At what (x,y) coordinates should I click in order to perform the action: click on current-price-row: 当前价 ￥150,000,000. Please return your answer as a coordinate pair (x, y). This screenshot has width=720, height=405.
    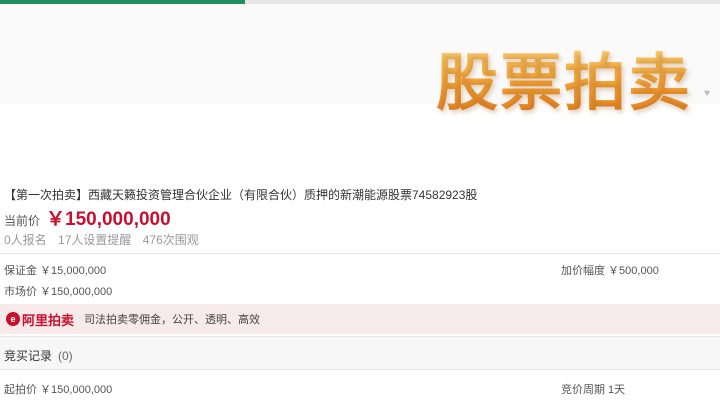
    Looking at the image, I should click on (87, 217).